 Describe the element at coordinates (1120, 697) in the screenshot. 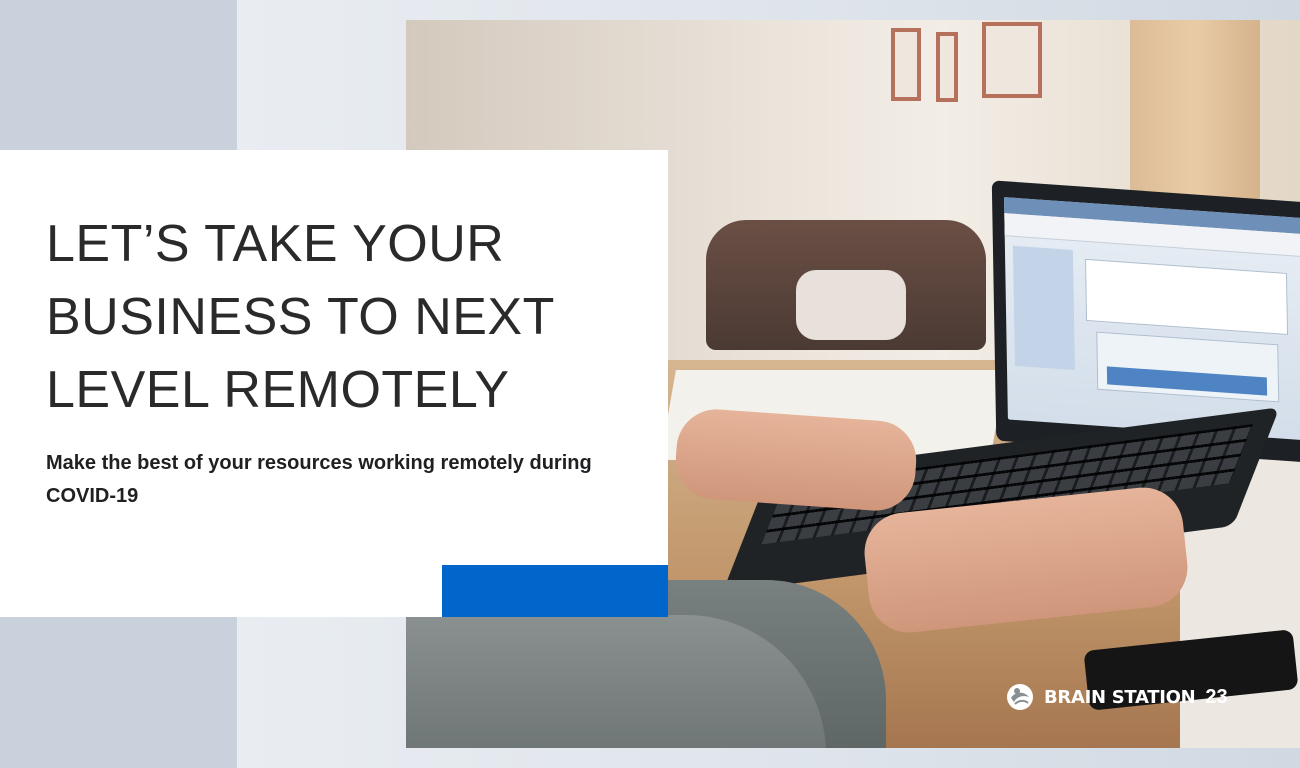

I see `brand-name: BRAIN STATION` at that location.